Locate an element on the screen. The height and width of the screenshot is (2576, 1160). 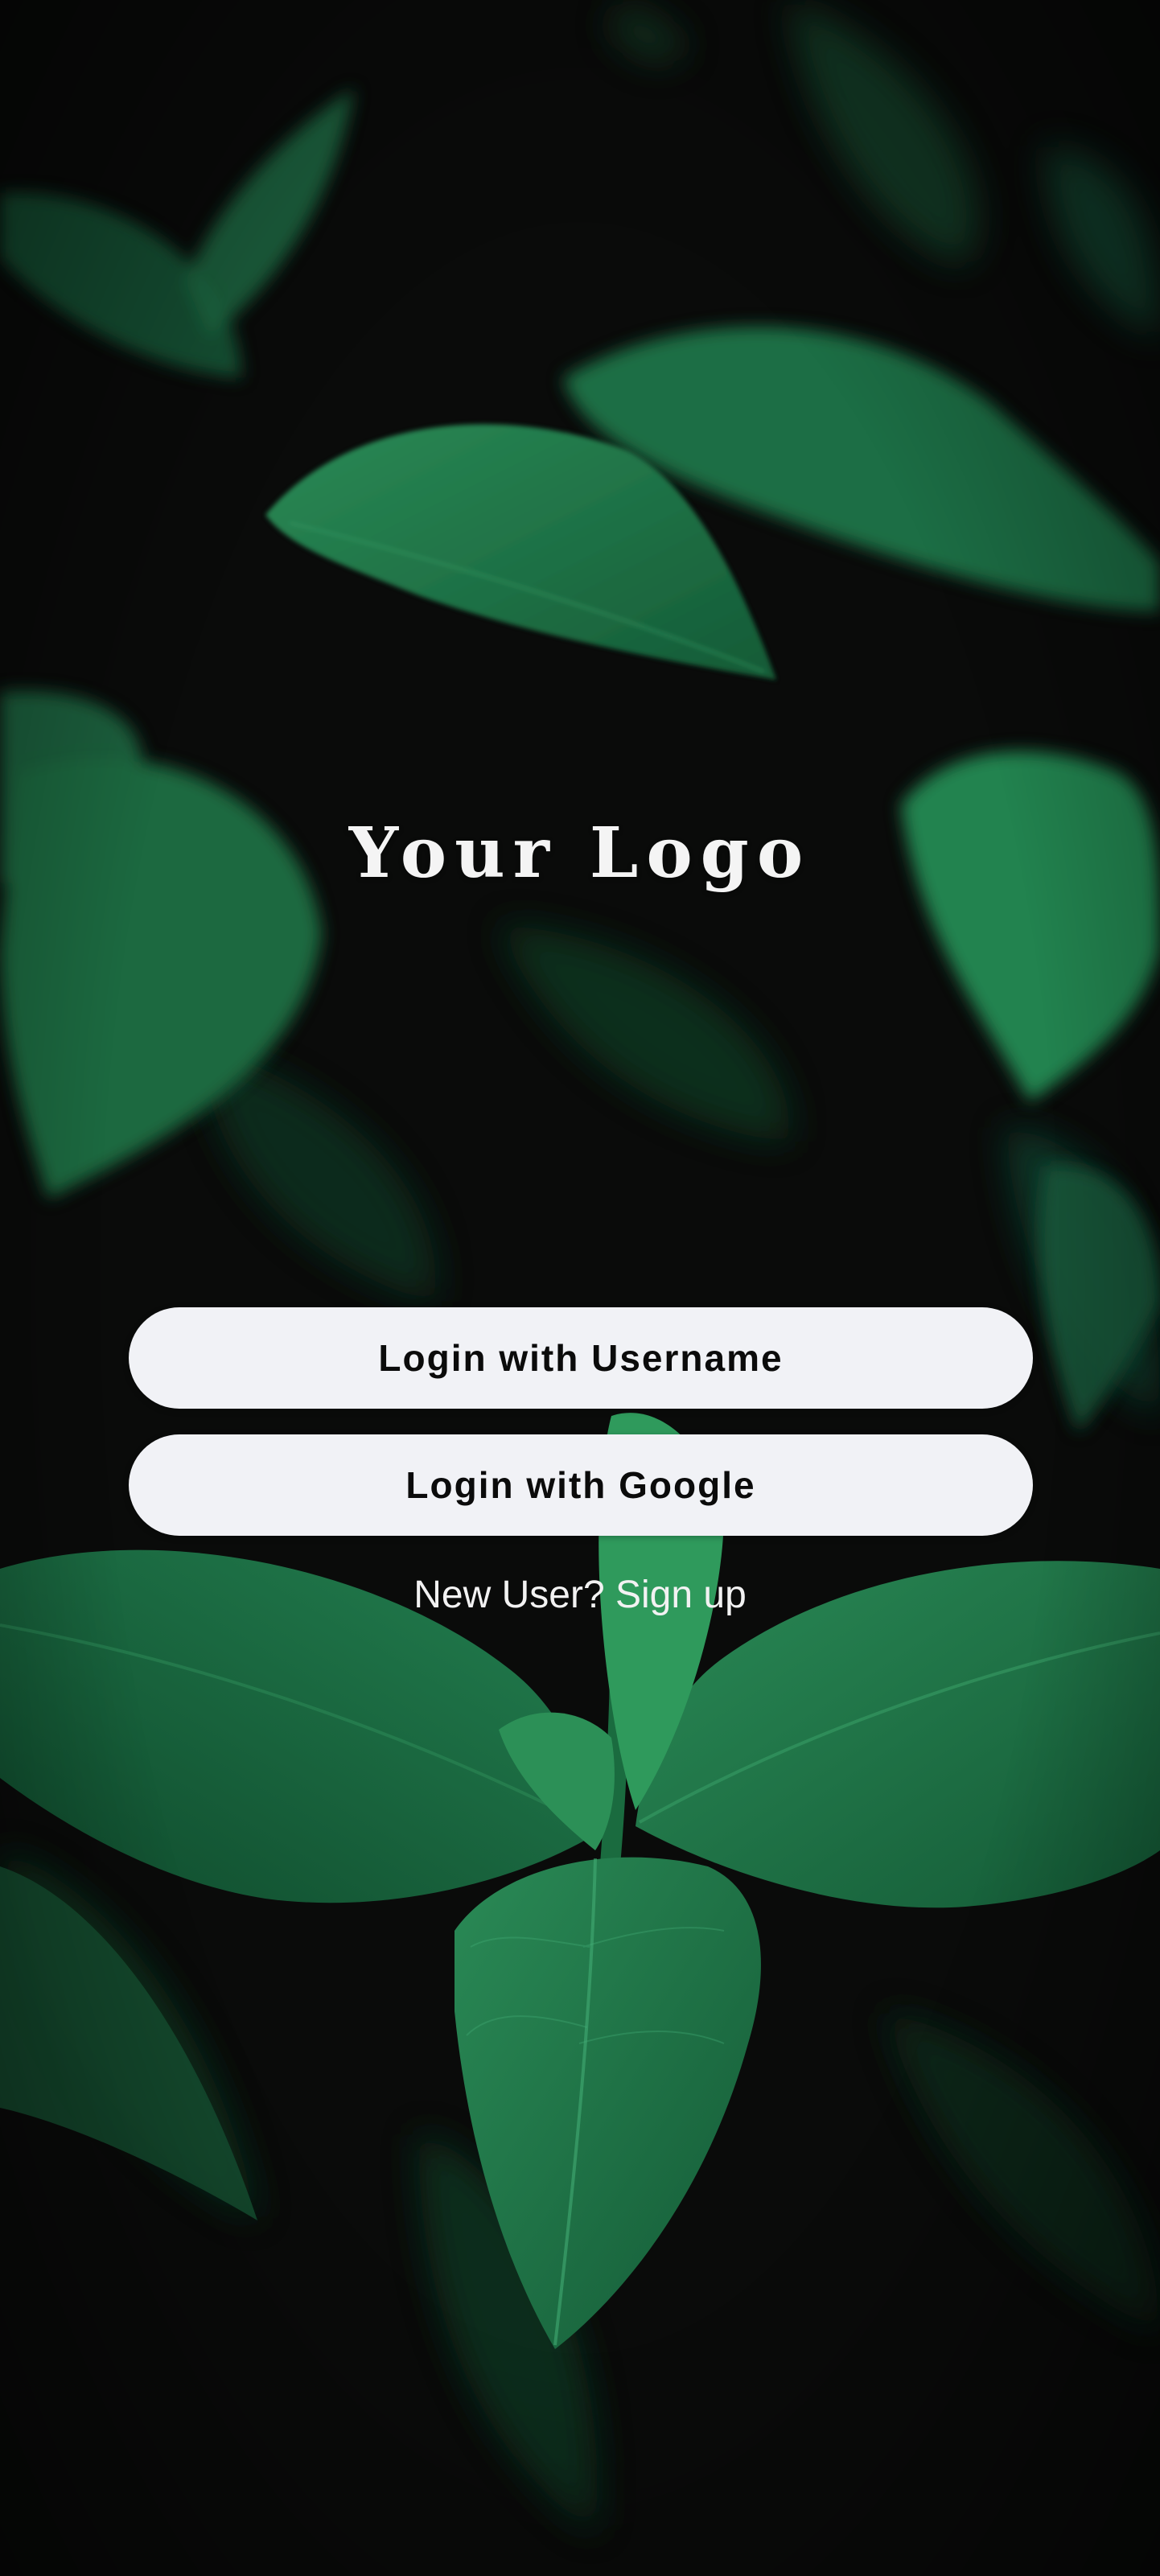
login-google-button: Login with Google is located at coordinates (581, 1485).